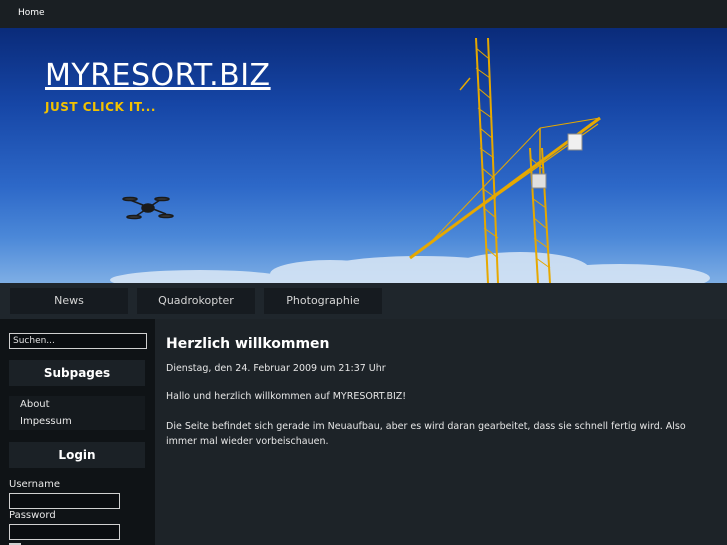 The width and height of the screenshot is (727, 545). I want to click on main-navigation: News Quadrokopter Photographie, so click(363, 301).